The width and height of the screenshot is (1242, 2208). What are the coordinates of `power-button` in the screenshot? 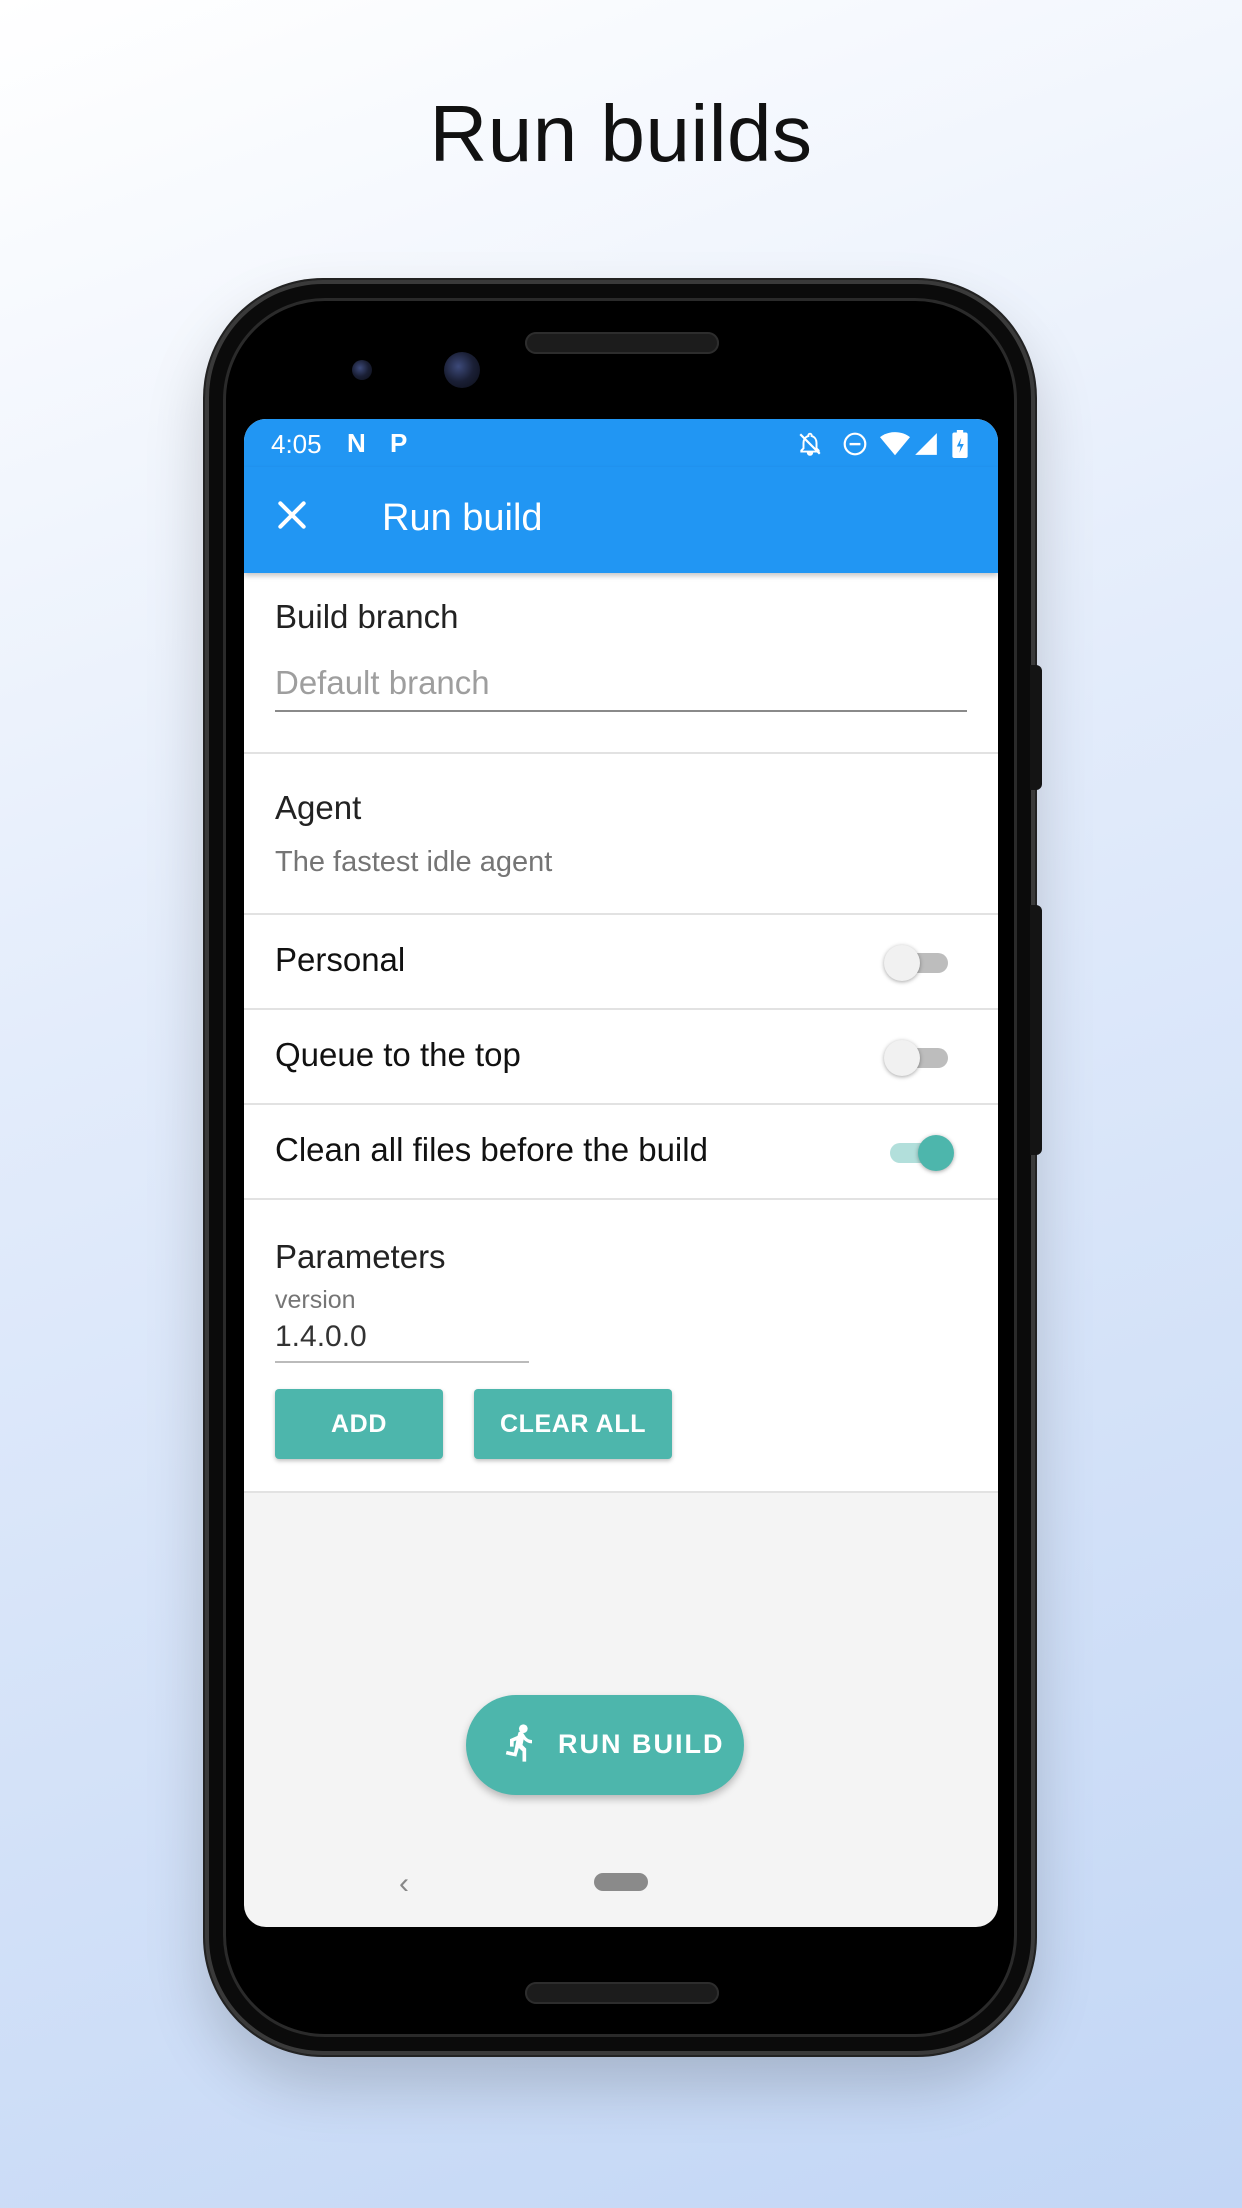 It's located at (1036, 727).